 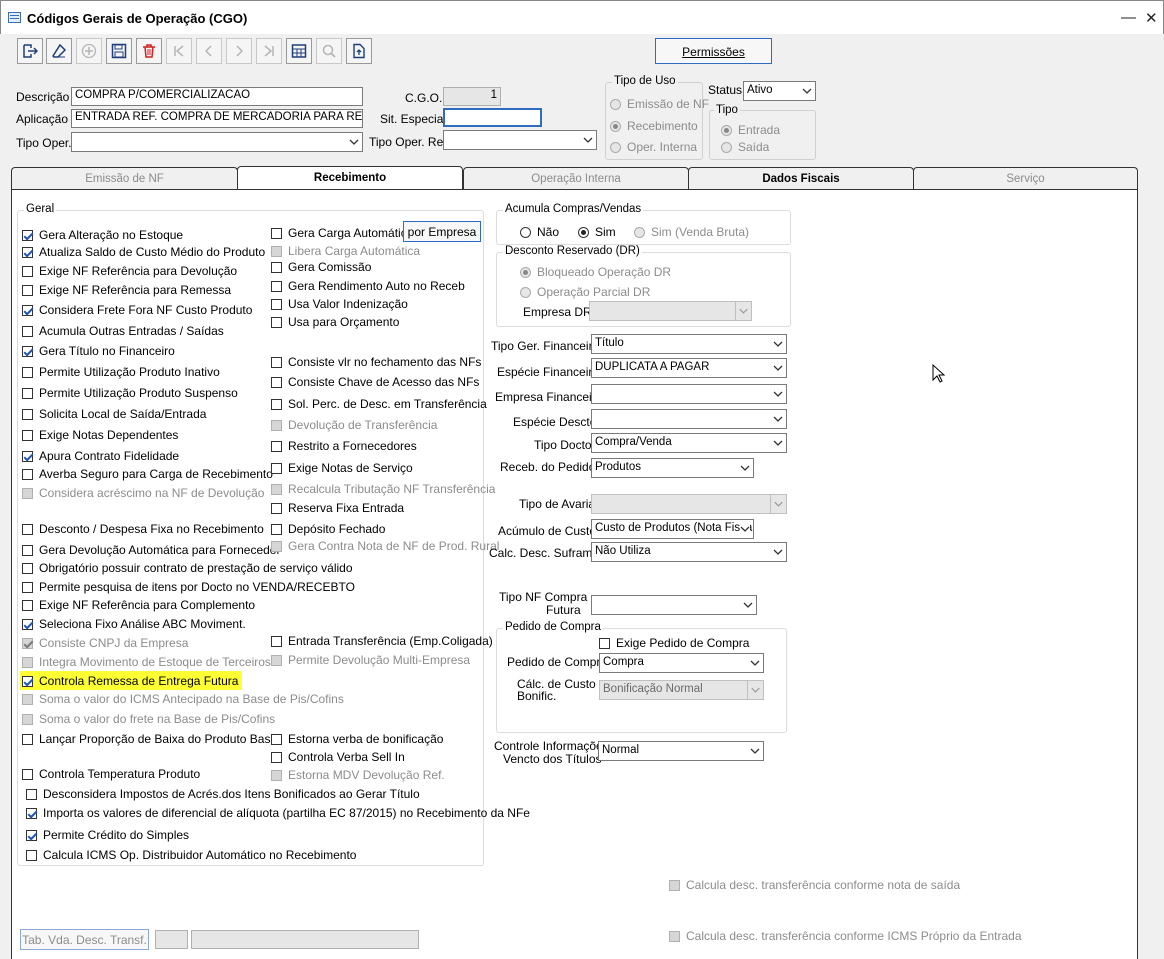 What do you see at coordinates (375, 382) in the screenshot?
I see `checkbox-geral-right-7: Consiste Chave de Acesso das NFs` at bounding box center [375, 382].